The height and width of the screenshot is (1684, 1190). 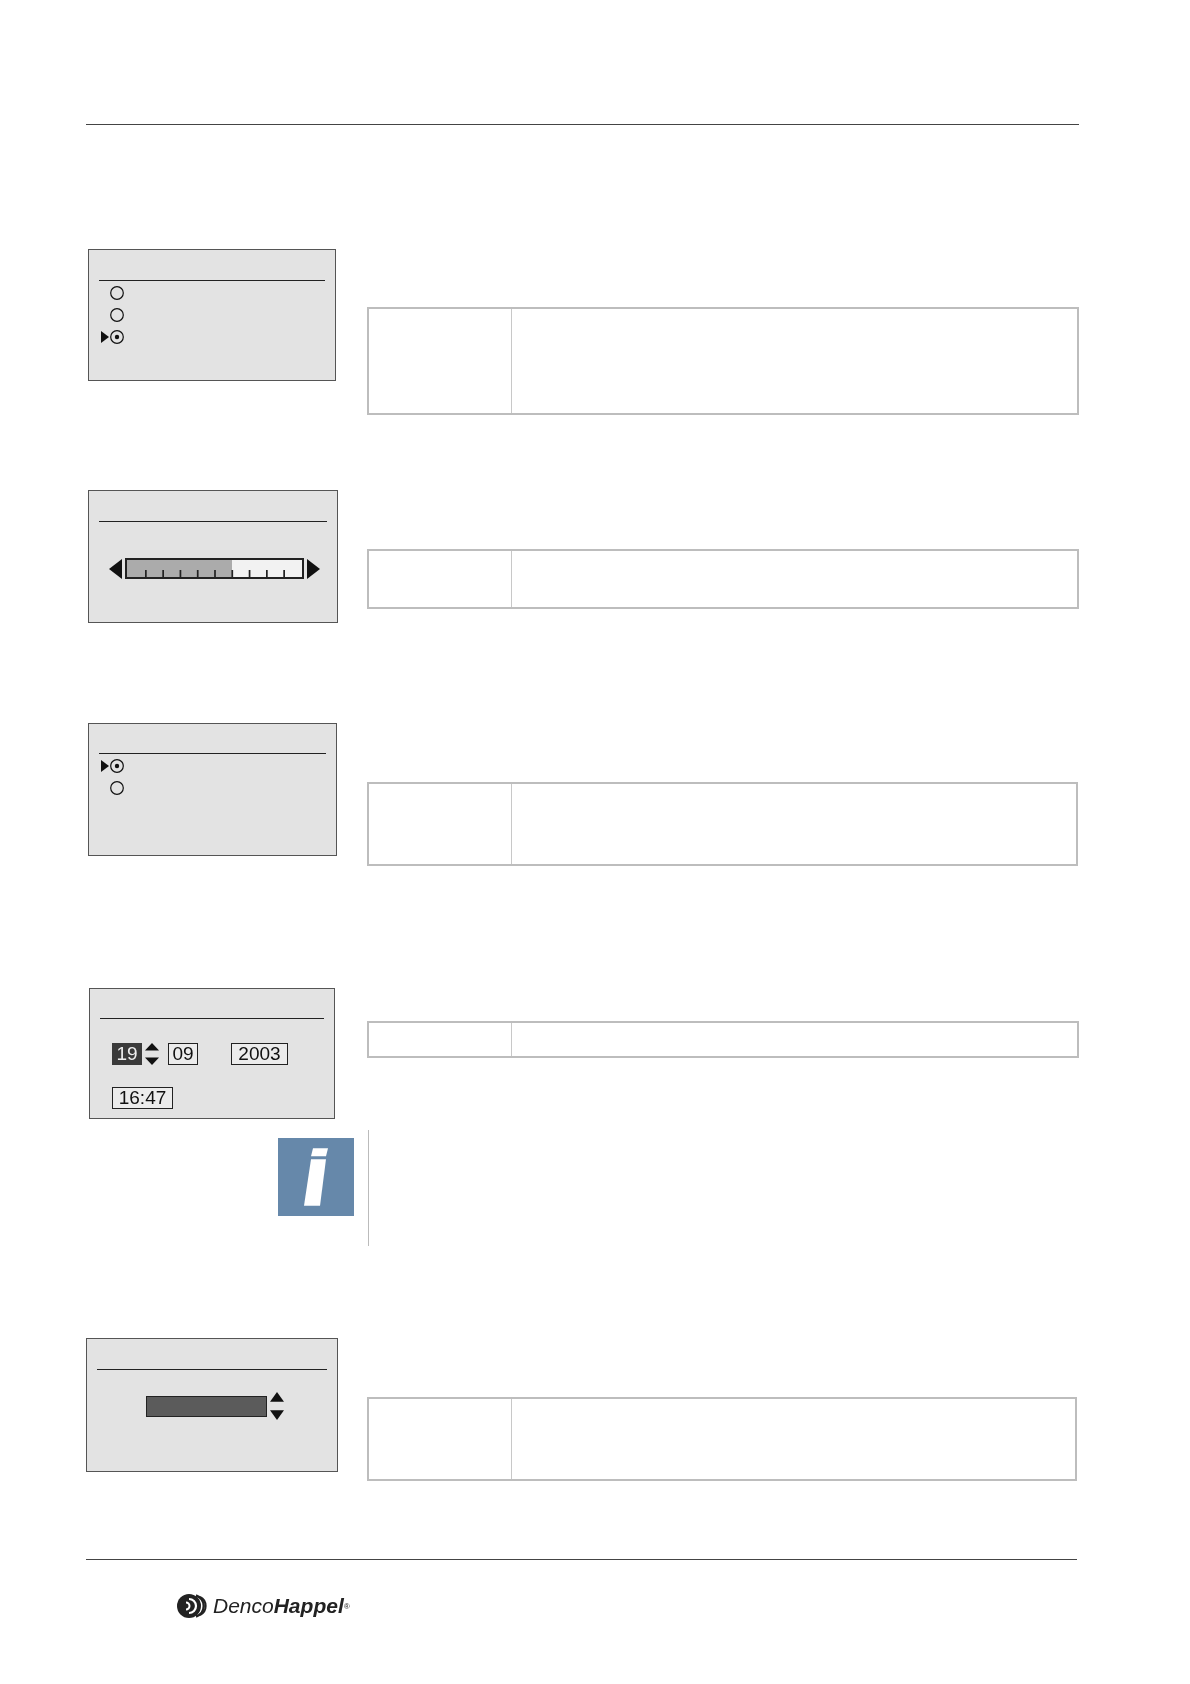 What do you see at coordinates (142, 1098) in the screenshot?
I see `time-field: 16:47` at bounding box center [142, 1098].